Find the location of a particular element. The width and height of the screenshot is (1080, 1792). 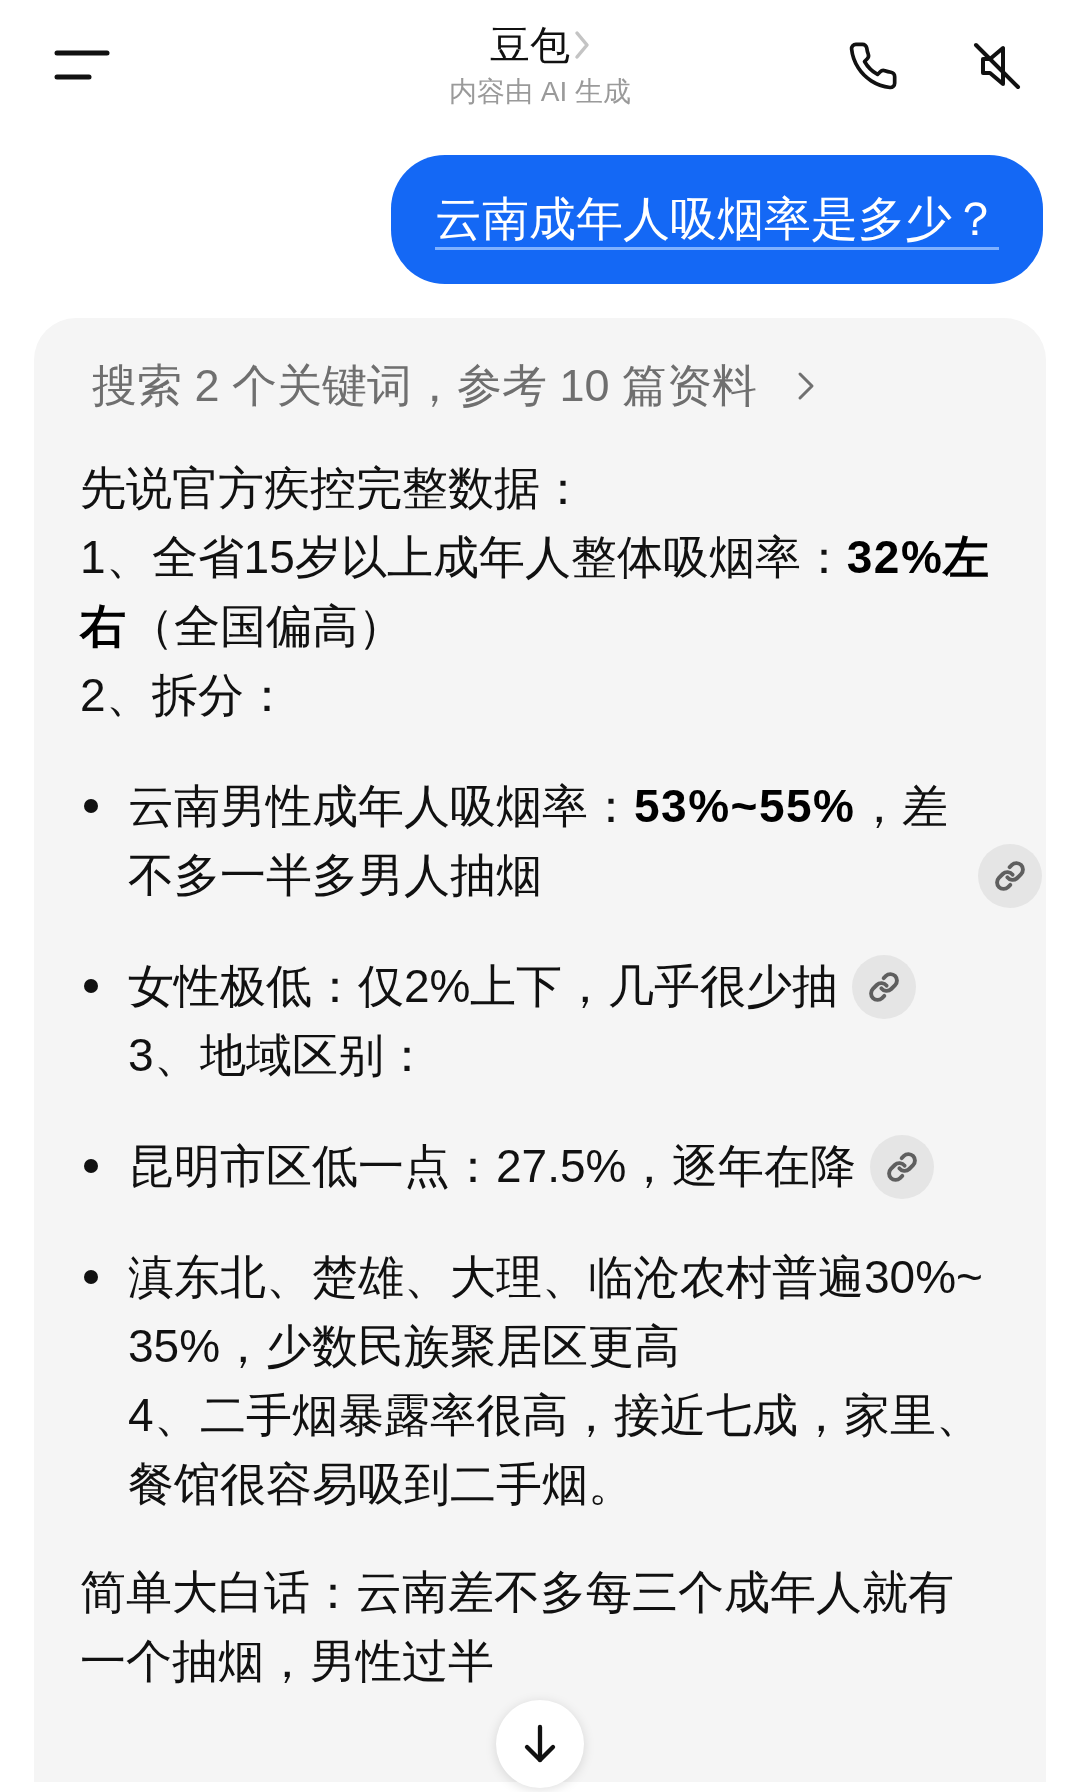

bullet-text: 女性极低：仅2%上下，几乎很少抽 is located at coordinates (483, 986).